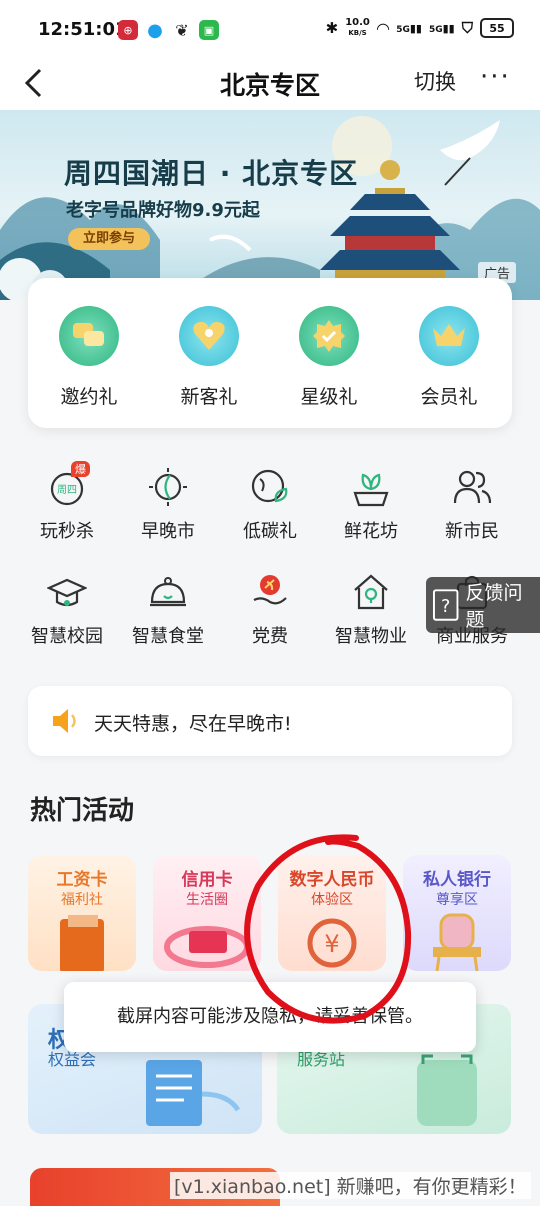 This screenshot has height=1206, width=540. Describe the element at coordinates (270, 531) in the screenshot. I see `service-label: 低碳礼` at that location.